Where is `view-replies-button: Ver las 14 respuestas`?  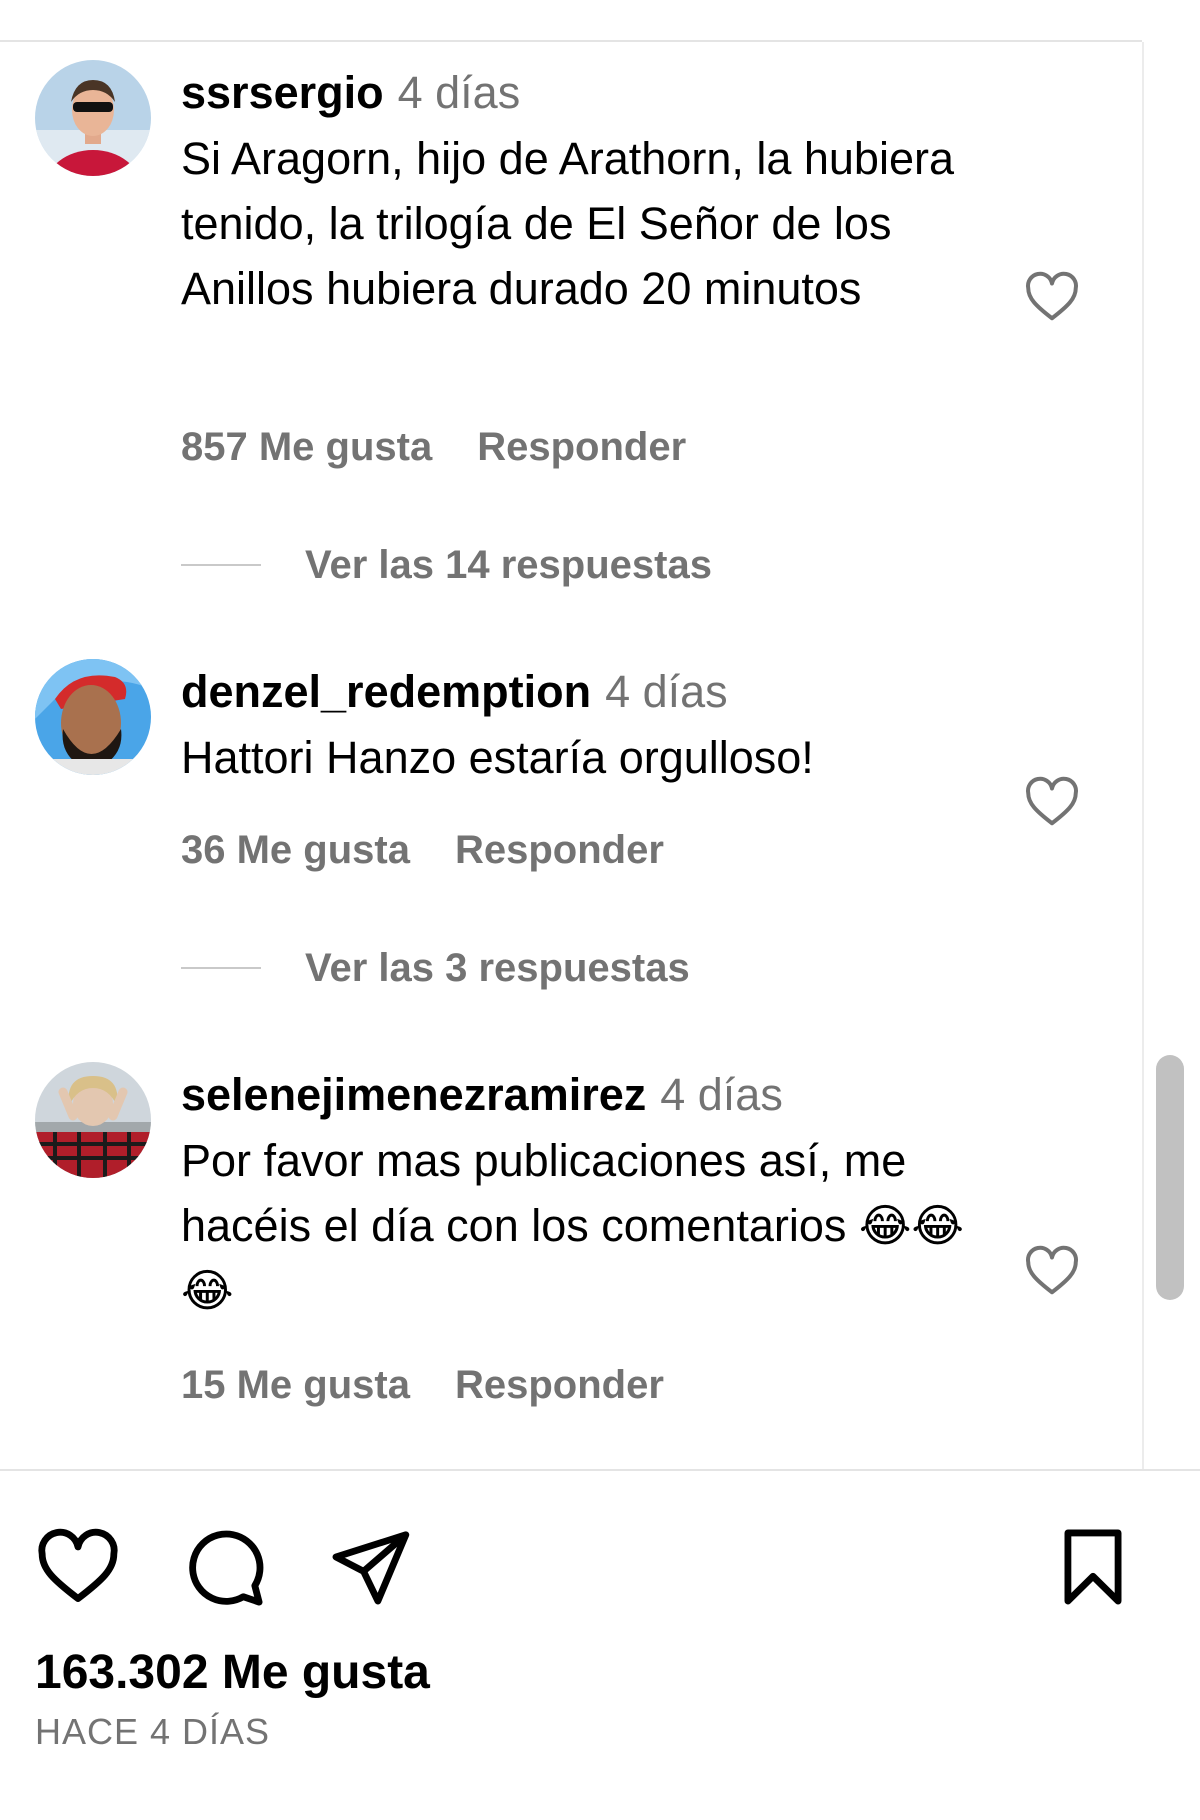 view-replies-button: Ver las 14 respuestas is located at coordinates (446, 565).